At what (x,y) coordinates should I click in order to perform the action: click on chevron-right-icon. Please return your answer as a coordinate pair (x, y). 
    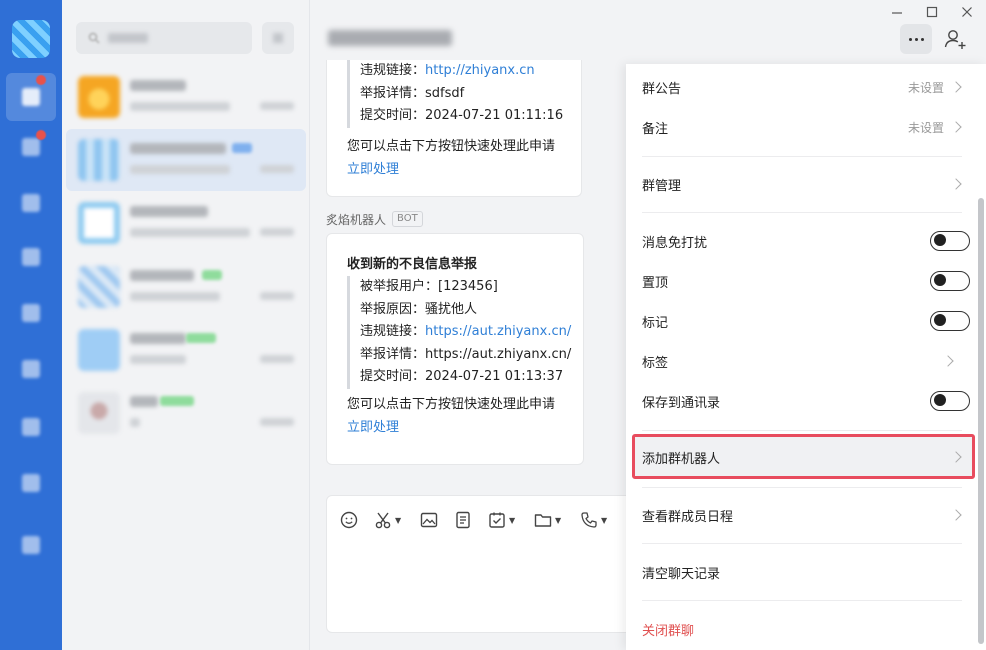
    Looking at the image, I should click on (948, 361).